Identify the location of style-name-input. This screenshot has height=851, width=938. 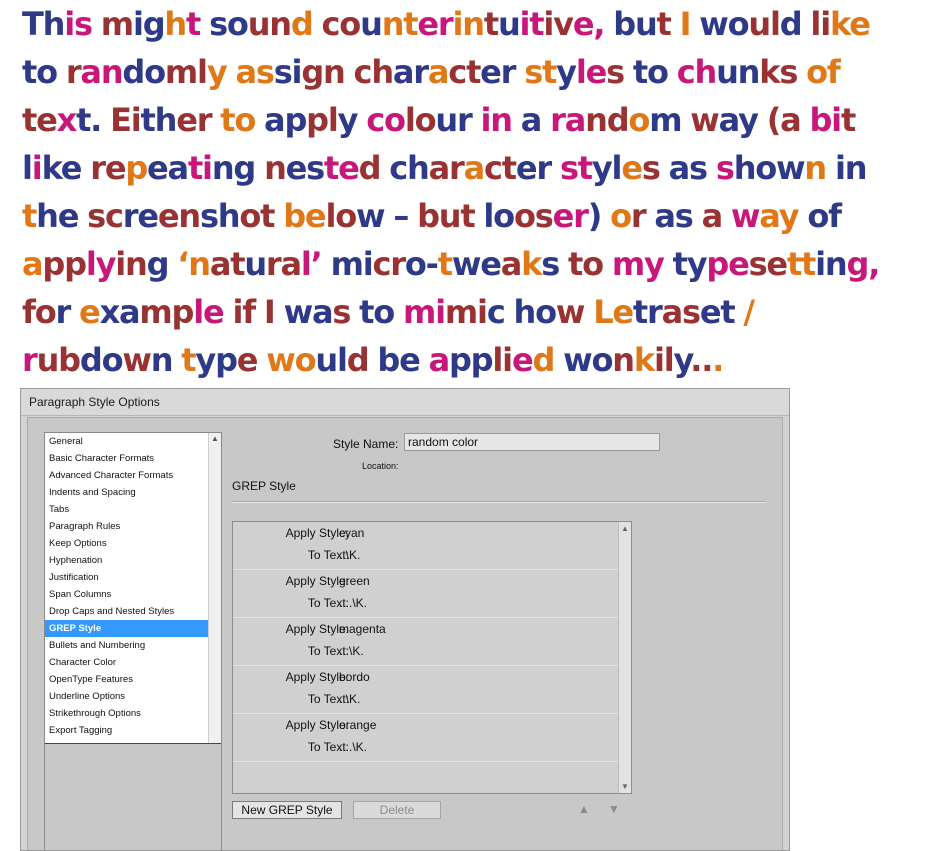
(532, 442).